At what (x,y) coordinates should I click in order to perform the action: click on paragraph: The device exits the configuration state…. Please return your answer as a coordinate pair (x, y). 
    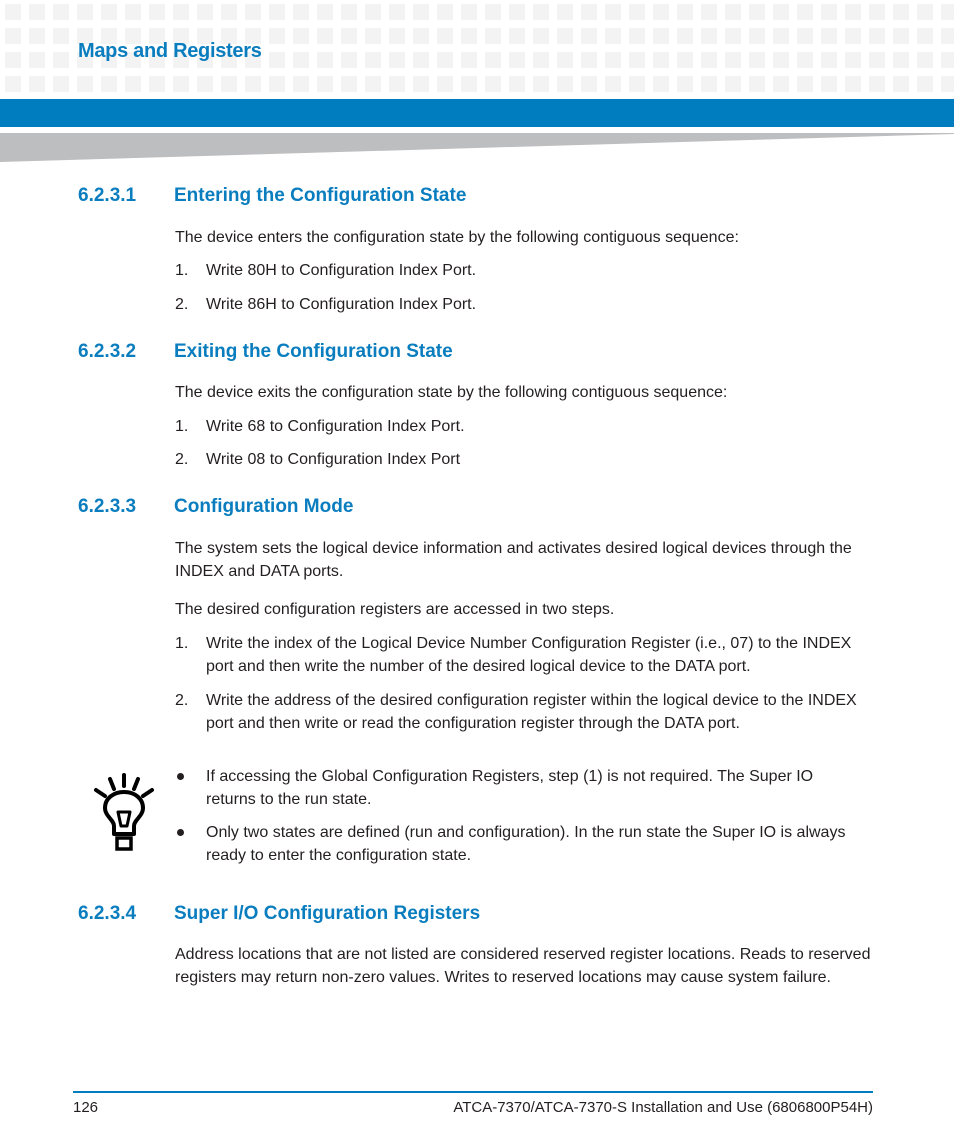
    Looking at the image, I should click on (451, 392).